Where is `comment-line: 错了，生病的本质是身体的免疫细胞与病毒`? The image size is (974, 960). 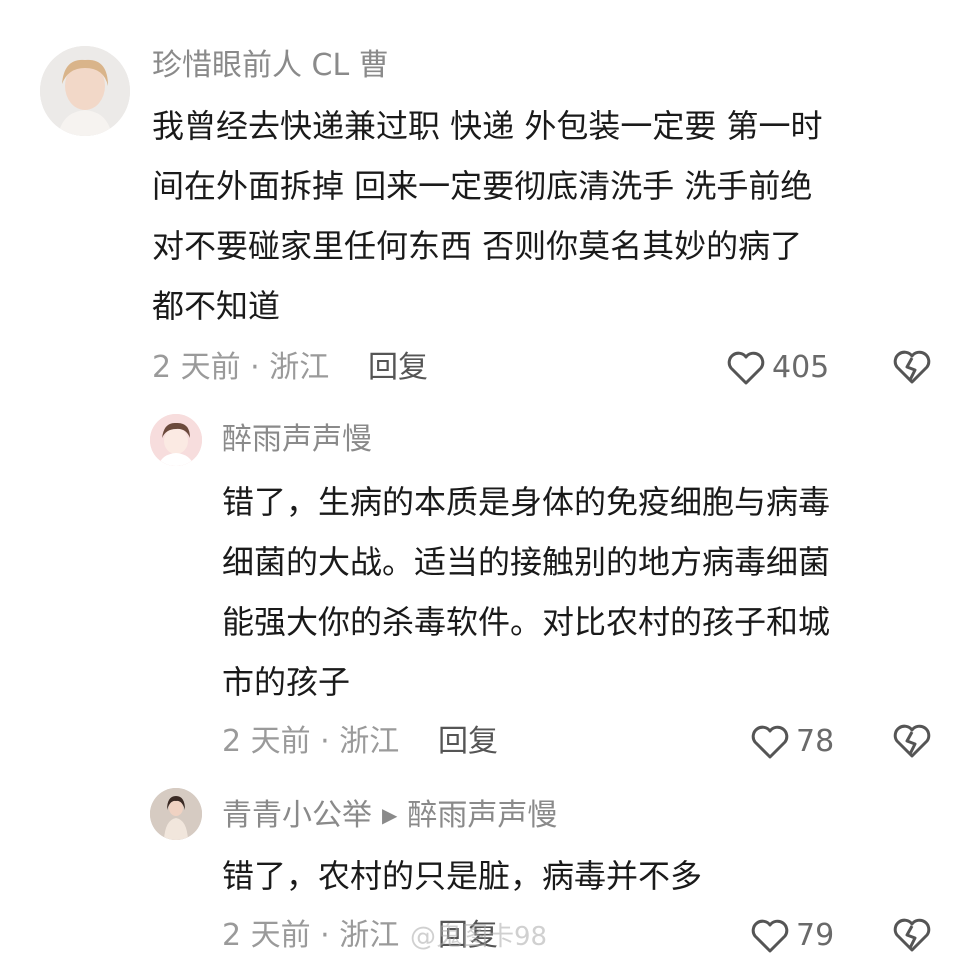
comment-line: 错了，生病的本质是身体的免疫细胞与病毒 is located at coordinates (526, 502).